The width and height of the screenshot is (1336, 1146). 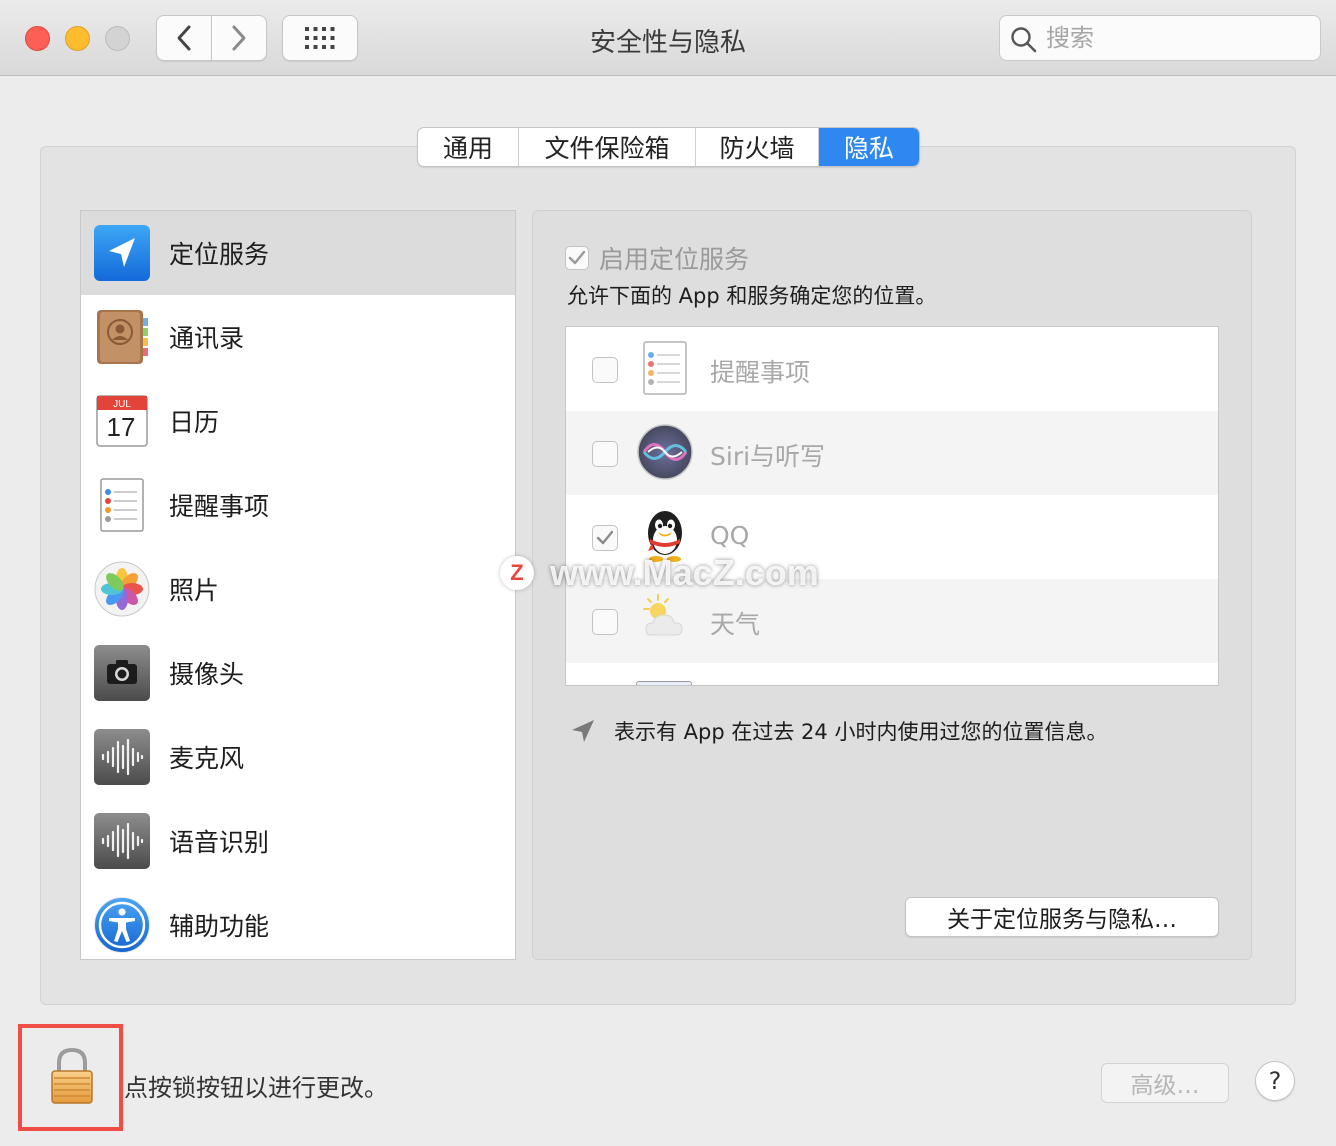 What do you see at coordinates (298, 589) in the screenshot?
I see `category-photos: 照片` at bounding box center [298, 589].